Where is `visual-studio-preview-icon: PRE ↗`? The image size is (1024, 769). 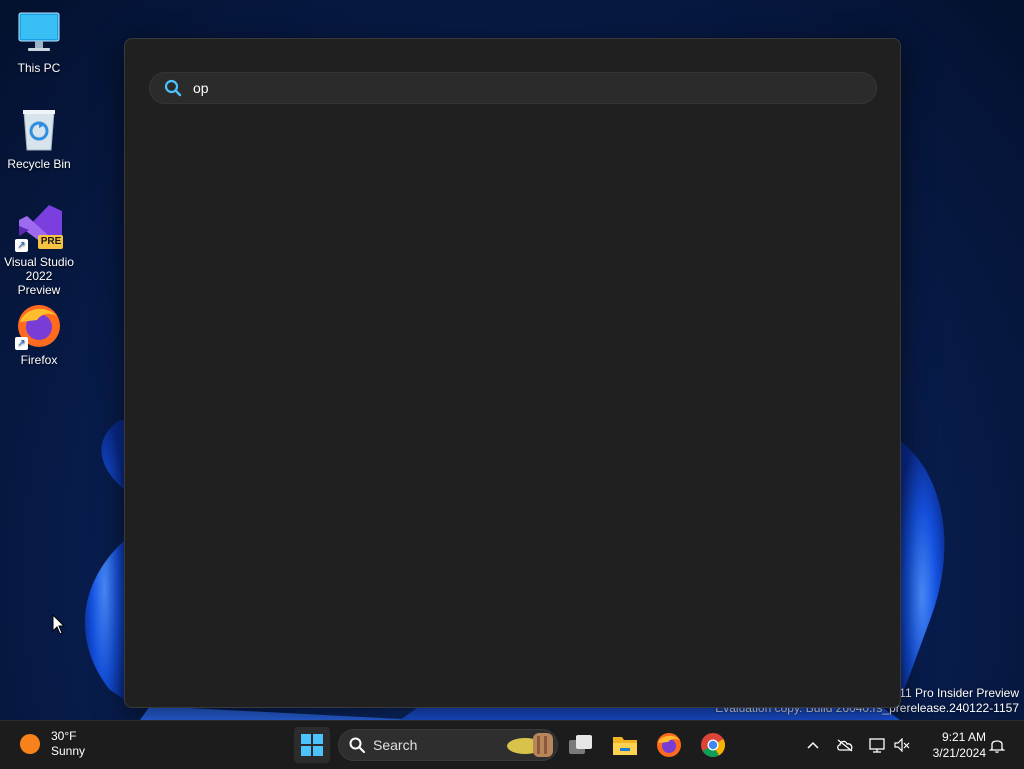
visual-studio-preview-icon: PRE ↗ is located at coordinates (39, 228).